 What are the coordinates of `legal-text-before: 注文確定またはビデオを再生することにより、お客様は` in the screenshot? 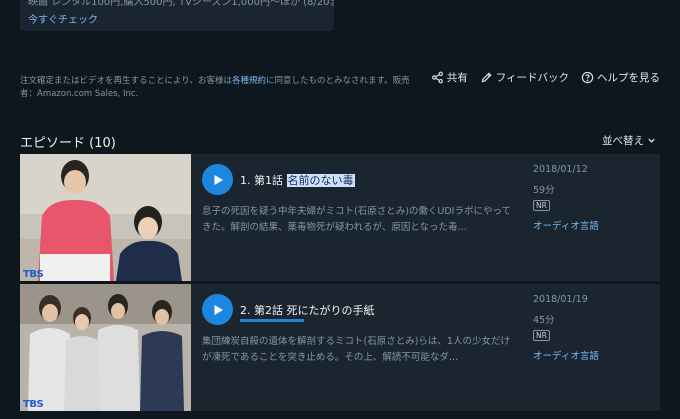 It's located at (126, 81).